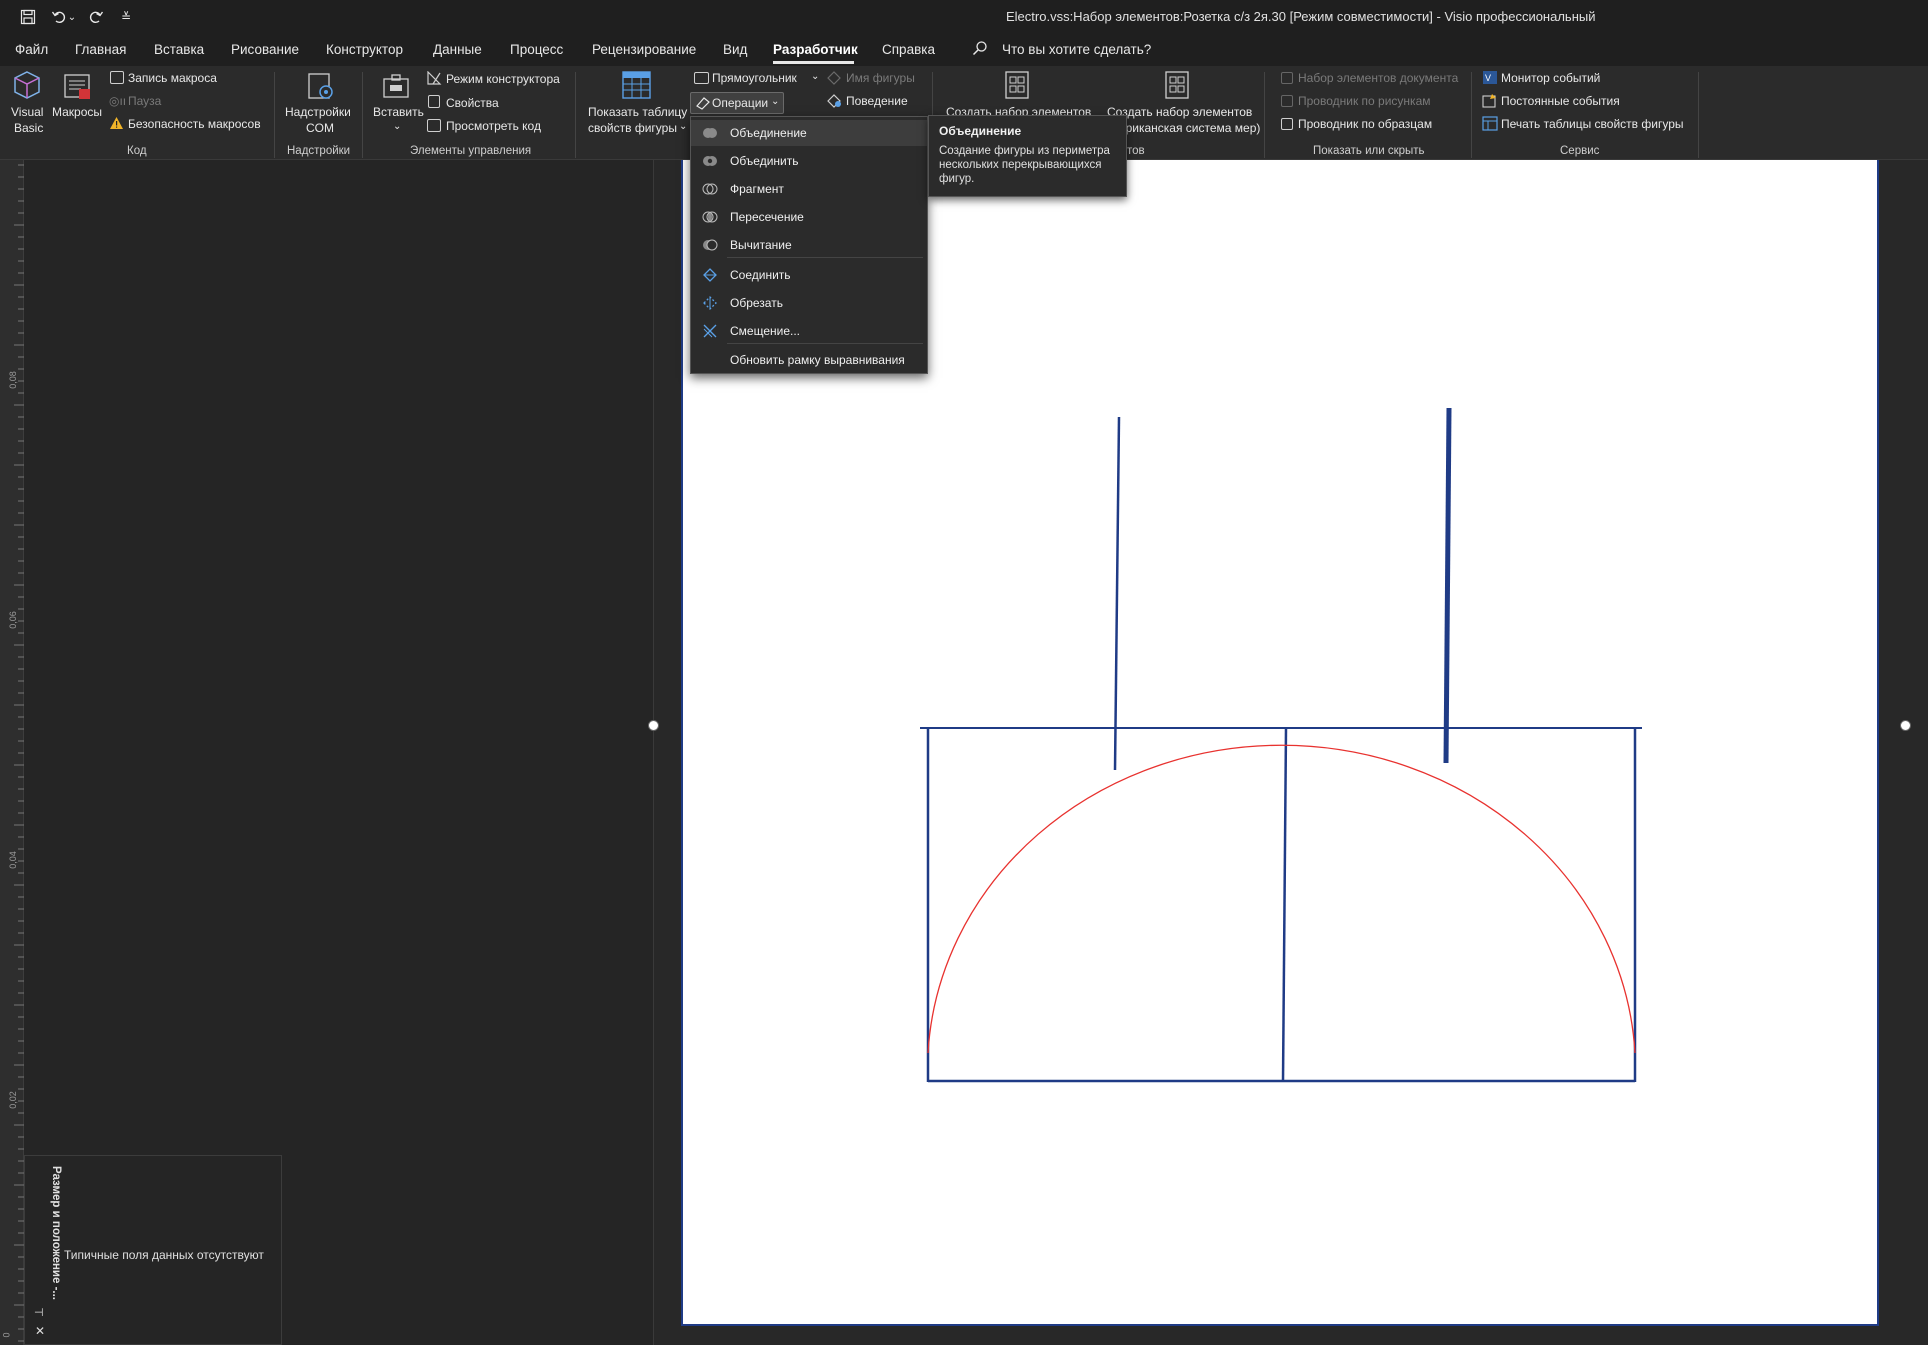  Describe the element at coordinates (194, 124) in the screenshot. I see `macro-security-button: Безопасность макросов` at that location.